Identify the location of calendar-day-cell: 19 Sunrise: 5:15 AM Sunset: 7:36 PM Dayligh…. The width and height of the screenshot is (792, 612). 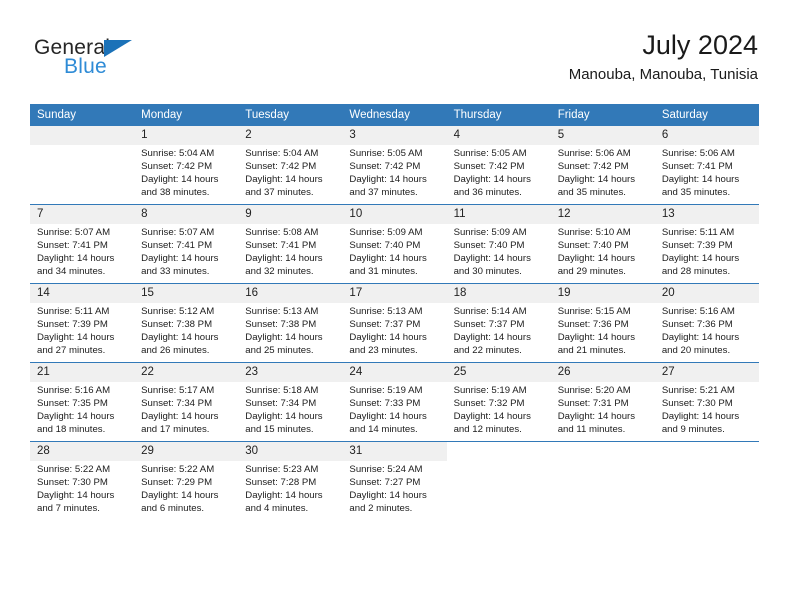
(602, 323).